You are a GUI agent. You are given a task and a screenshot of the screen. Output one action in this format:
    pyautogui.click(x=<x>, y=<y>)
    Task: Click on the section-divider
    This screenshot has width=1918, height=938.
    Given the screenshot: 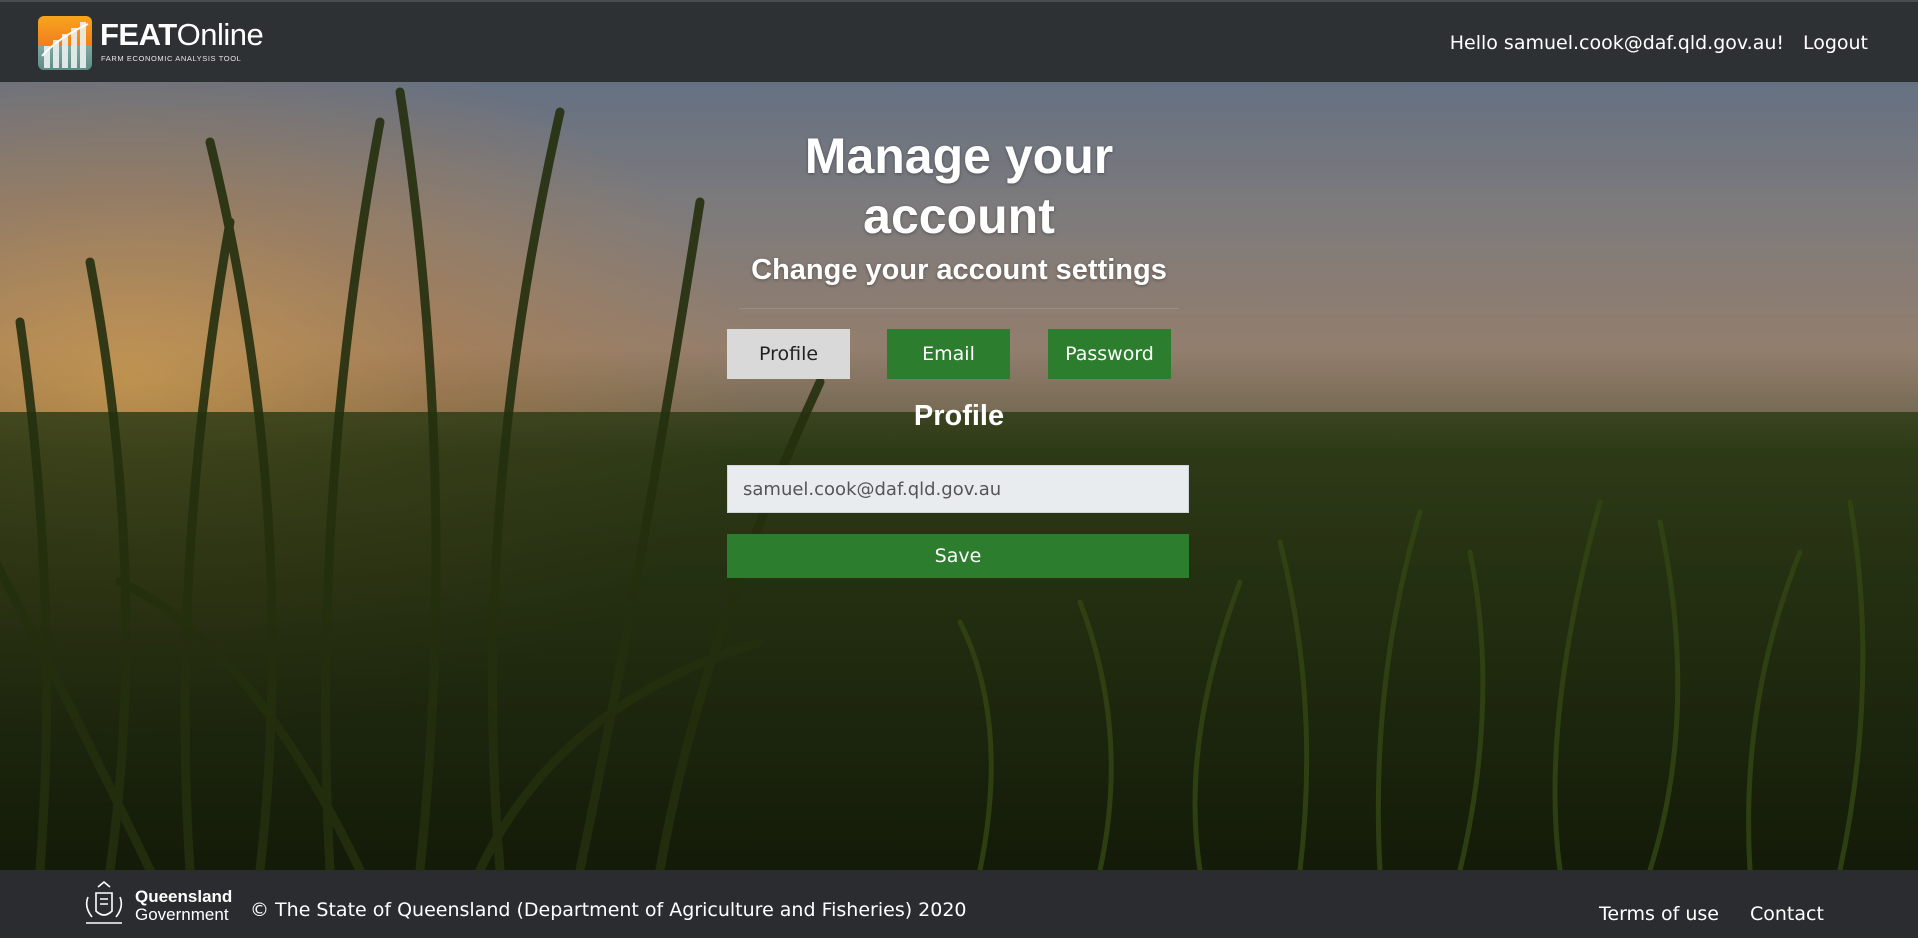 What is the action you would take?
    pyautogui.click(x=959, y=308)
    